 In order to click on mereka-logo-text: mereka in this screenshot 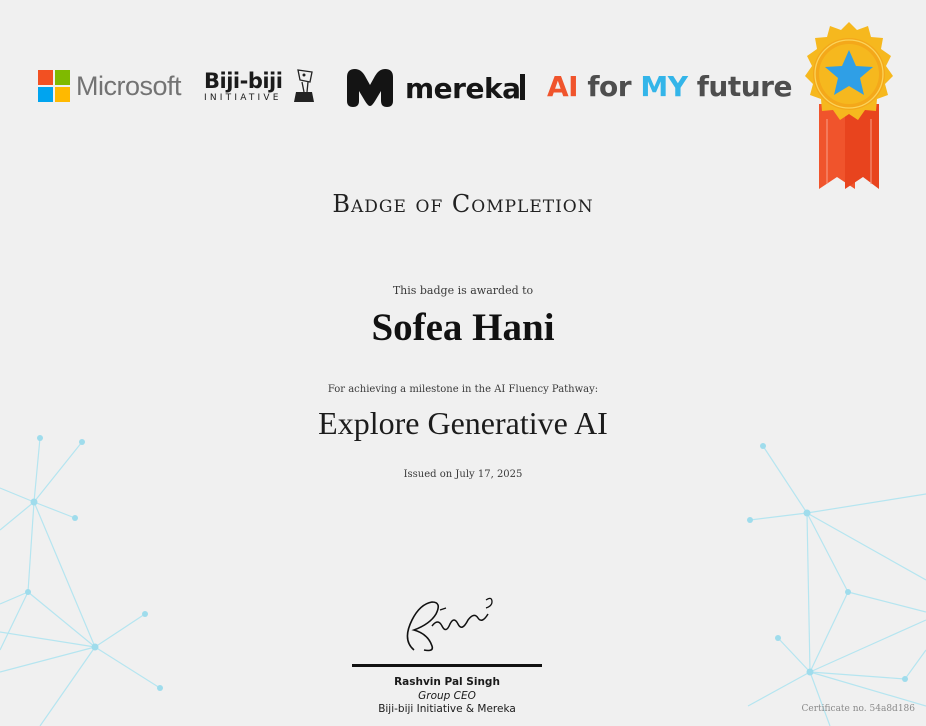, I will do `click(463, 88)`.